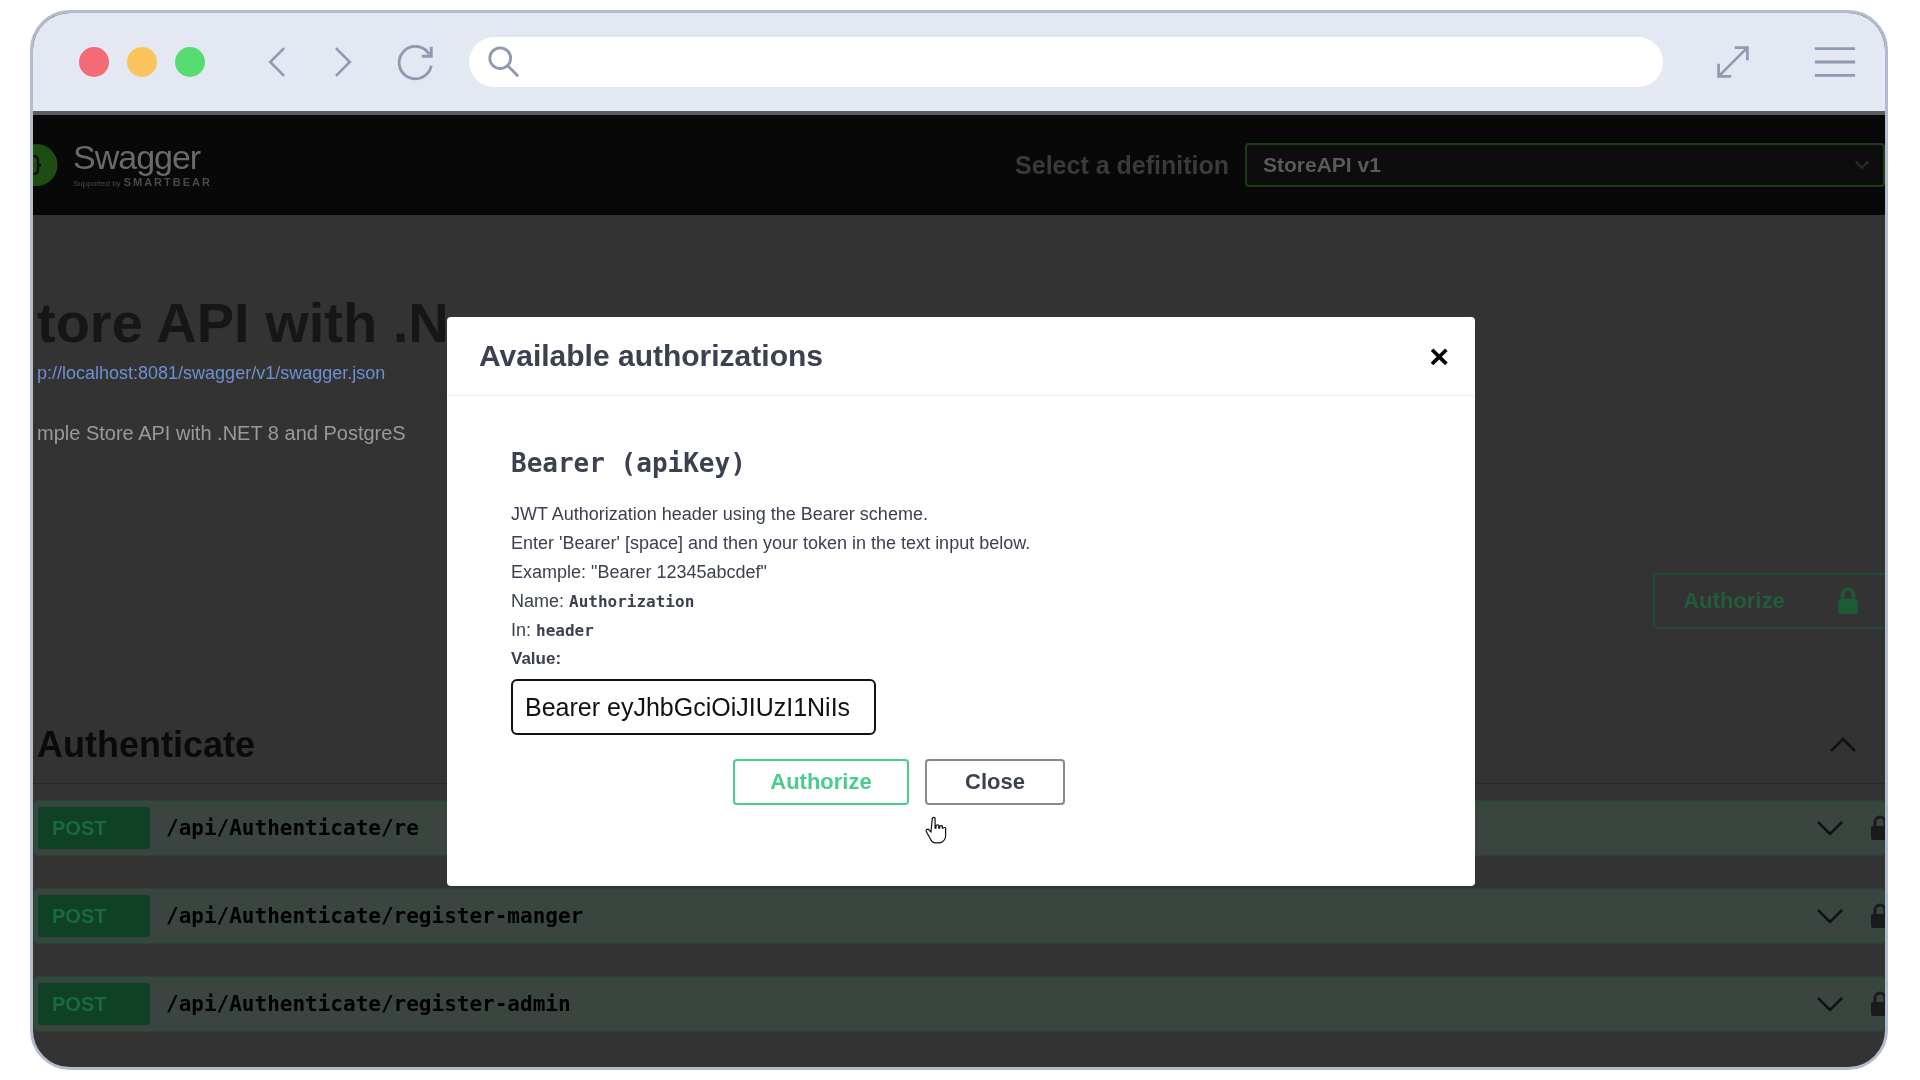  I want to click on search-icon, so click(504, 62).